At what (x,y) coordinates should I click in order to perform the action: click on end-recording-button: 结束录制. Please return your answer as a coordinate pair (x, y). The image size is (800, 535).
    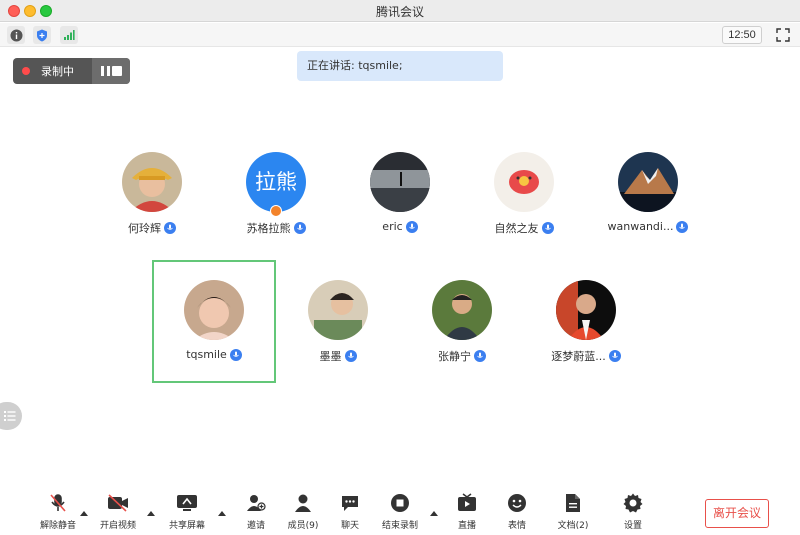
    Looking at the image, I should click on (400, 511).